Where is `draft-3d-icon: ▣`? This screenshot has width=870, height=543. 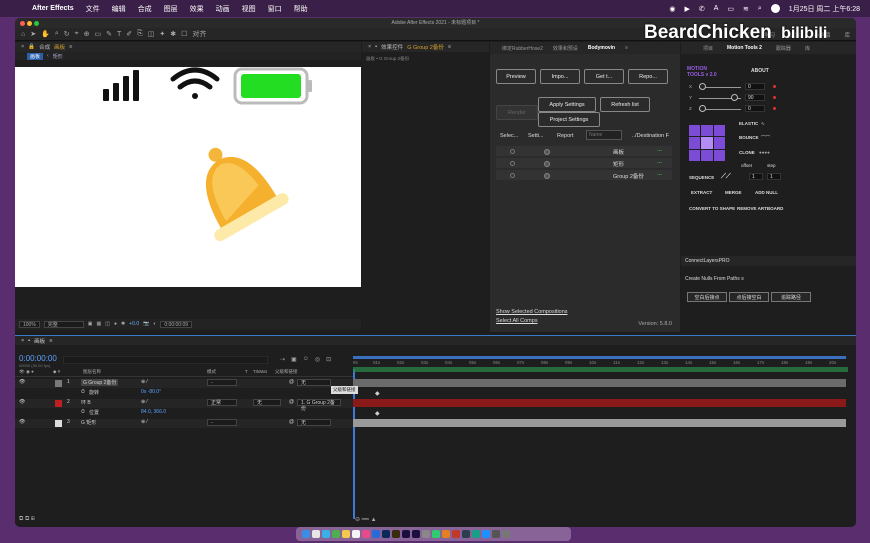
draft-3d-icon: ▣ is located at coordinates (294, 359).